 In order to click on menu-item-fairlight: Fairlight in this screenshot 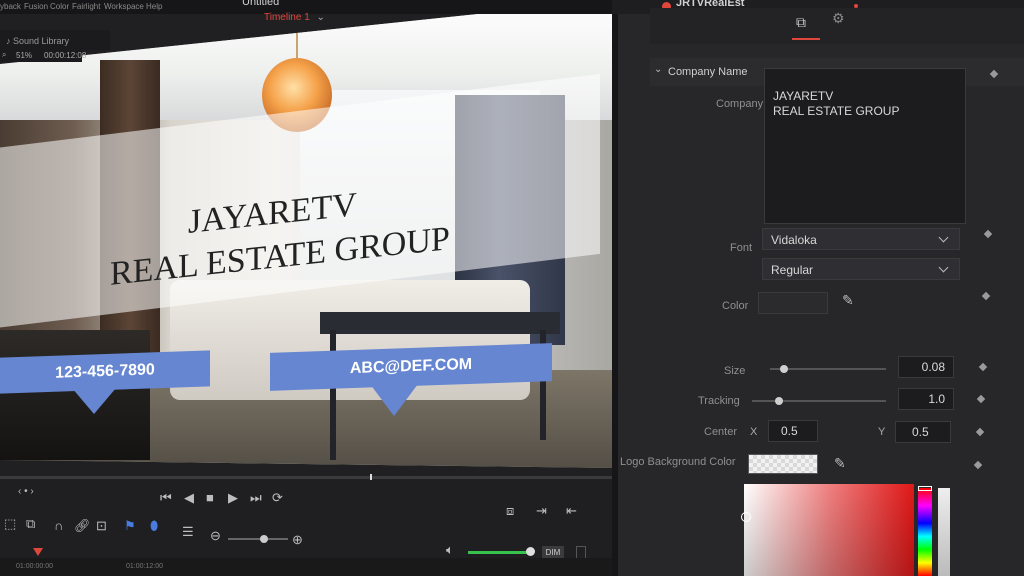, I will do `click(86, 6)`.